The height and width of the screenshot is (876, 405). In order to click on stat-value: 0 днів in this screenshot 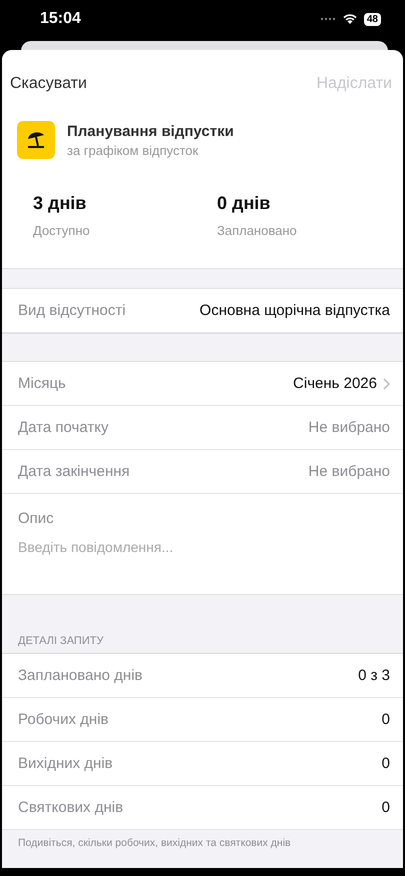, I will do `click(244, 203)`.